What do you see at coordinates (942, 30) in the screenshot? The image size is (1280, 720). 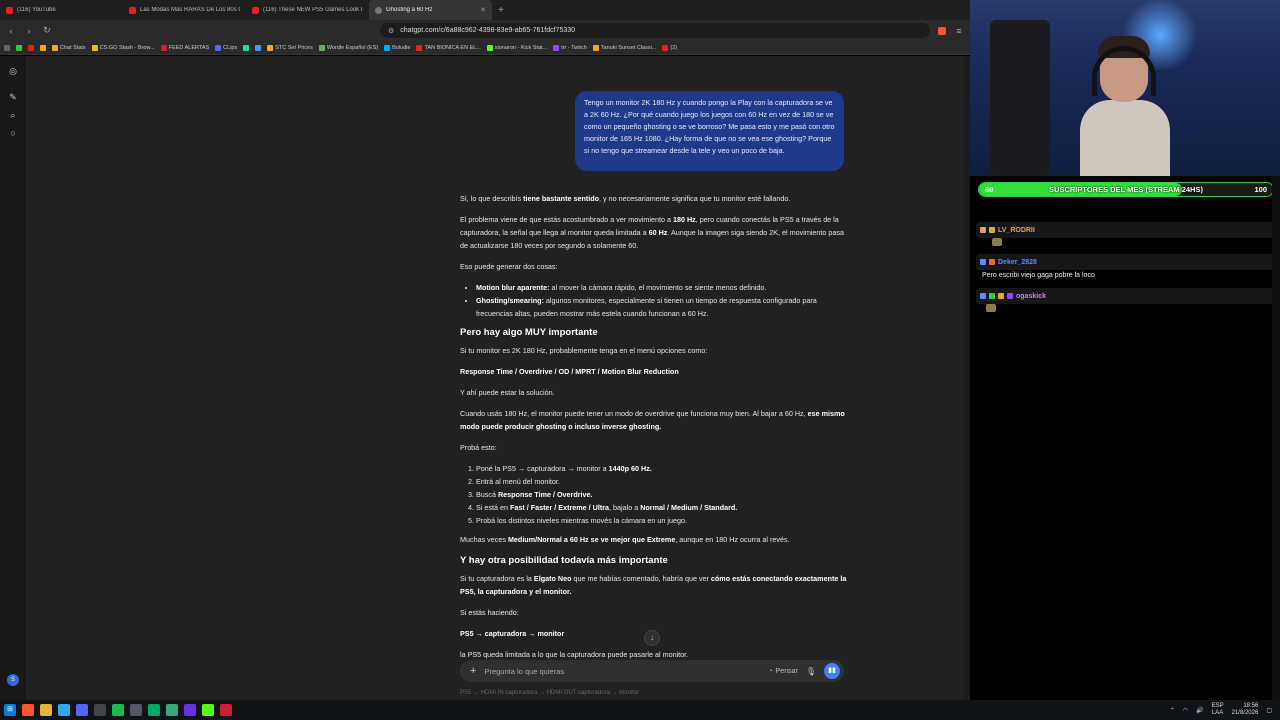 I see `brave-shield-icon` at bounding box center [942, 30].